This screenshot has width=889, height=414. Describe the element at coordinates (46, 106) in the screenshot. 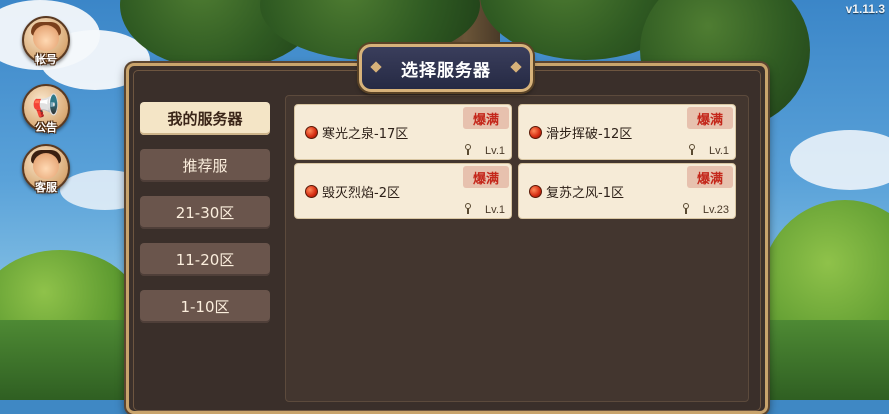

I see `megaphone-icon: 📢` at that location.